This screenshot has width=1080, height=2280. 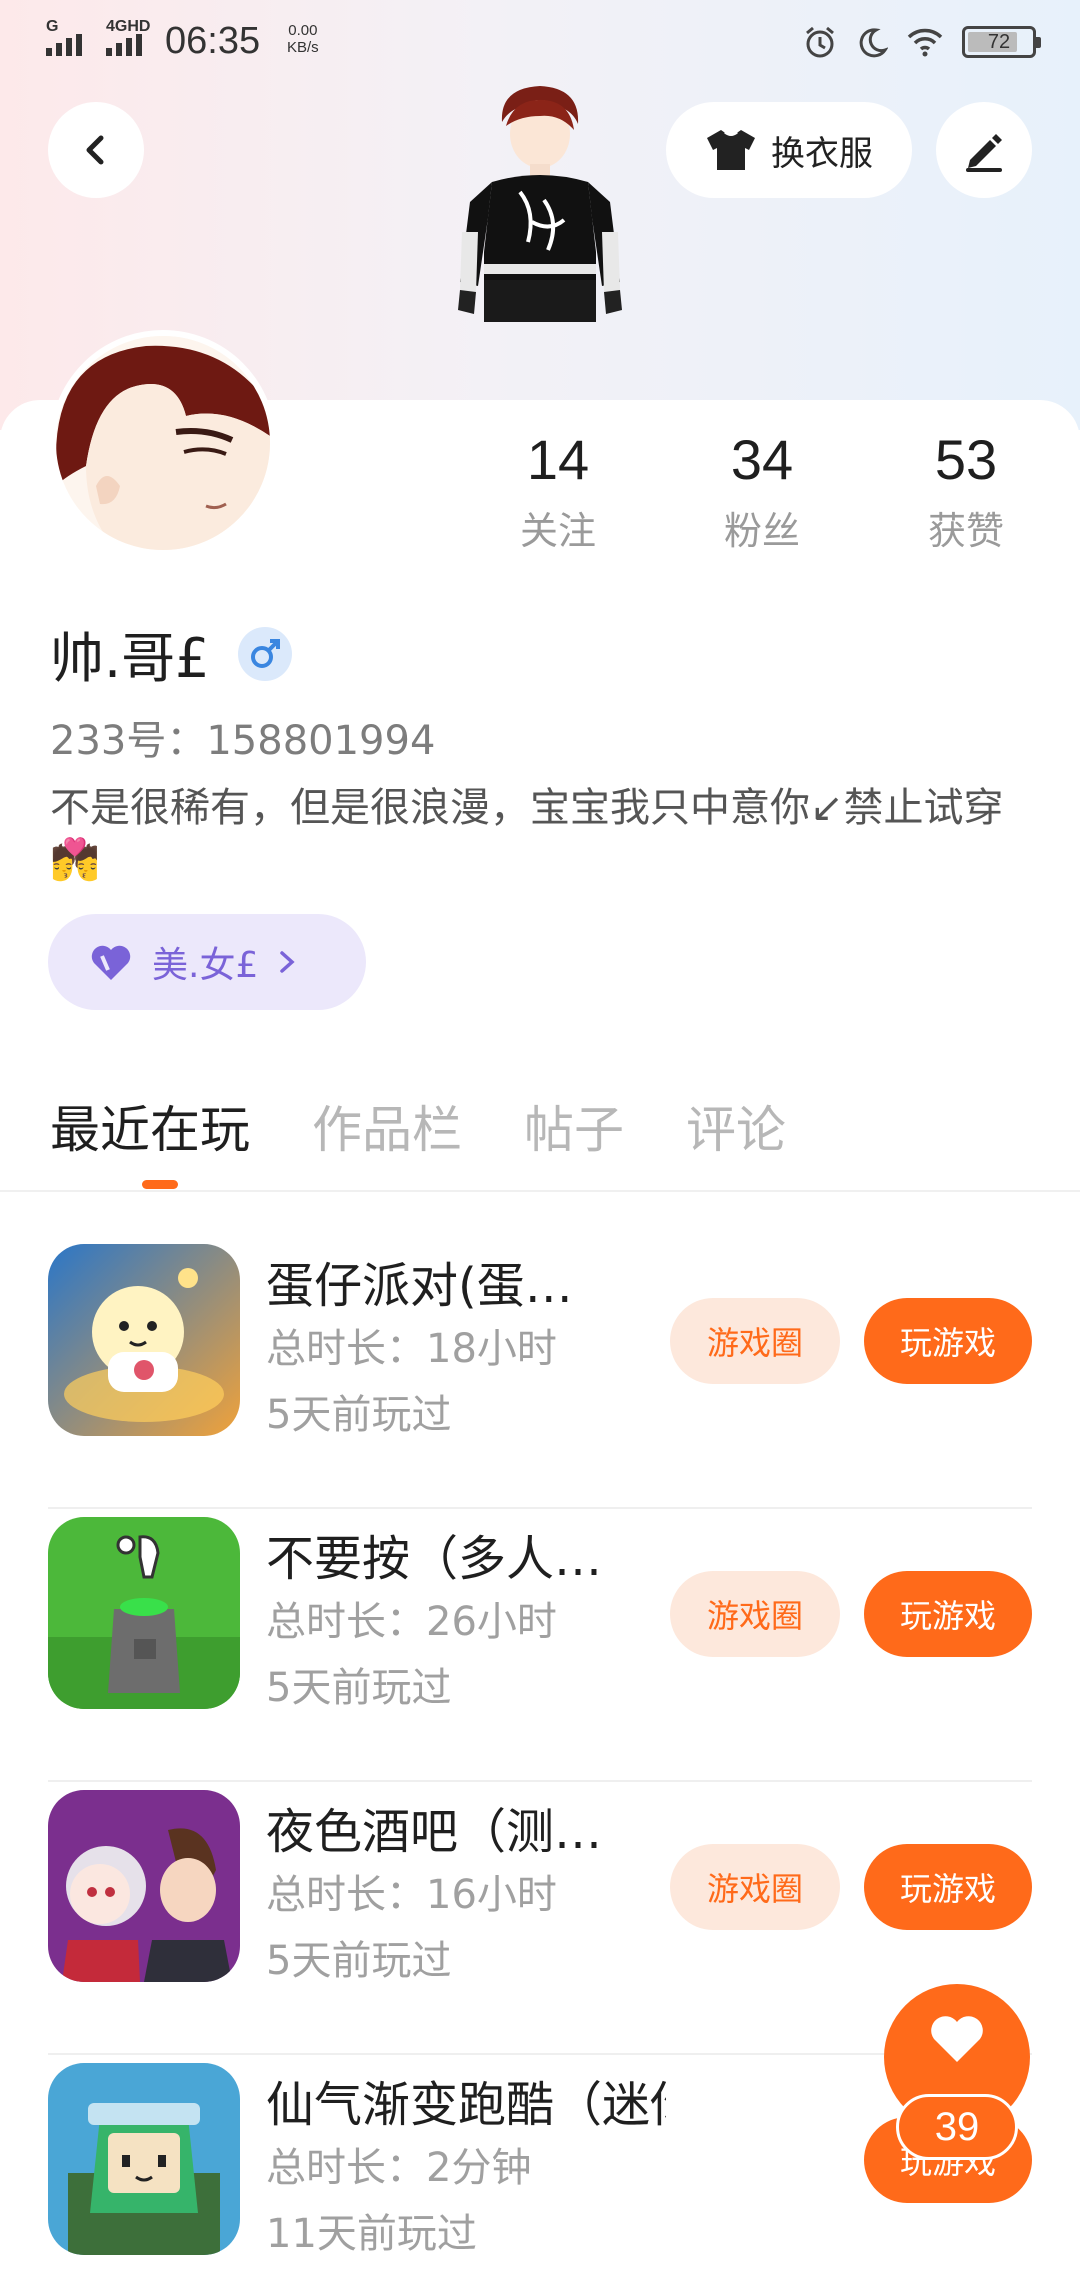 What do you see at coordinates (966, 491) in the screenshot?
I see `stat-likes: 53 获赞` at bounding box center [966, 491].